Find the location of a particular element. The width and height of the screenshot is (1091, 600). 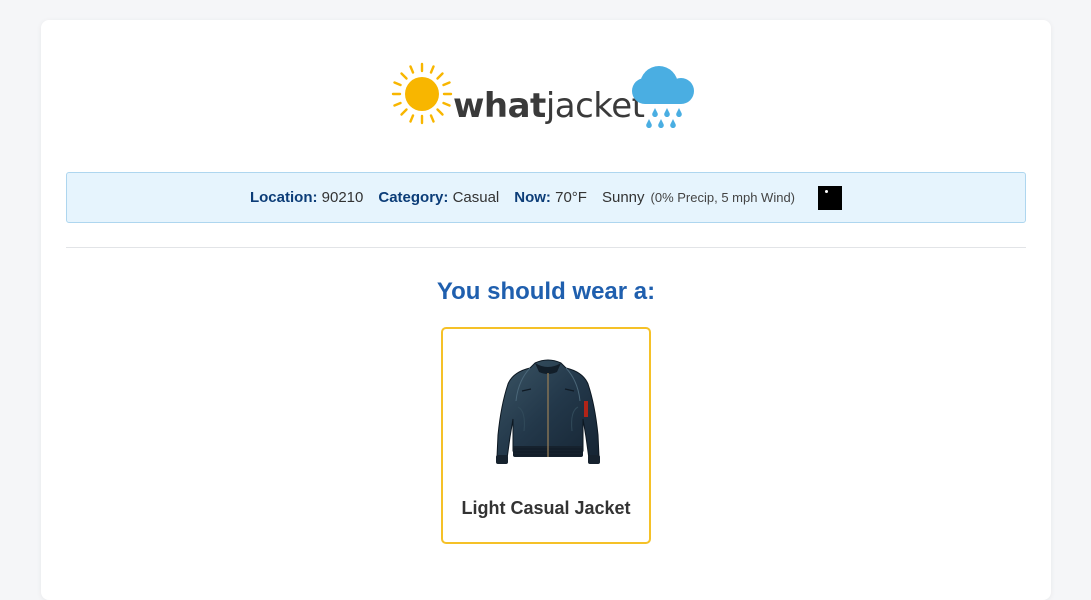

bomber-jacket-image is located at coordinates (548, 411).